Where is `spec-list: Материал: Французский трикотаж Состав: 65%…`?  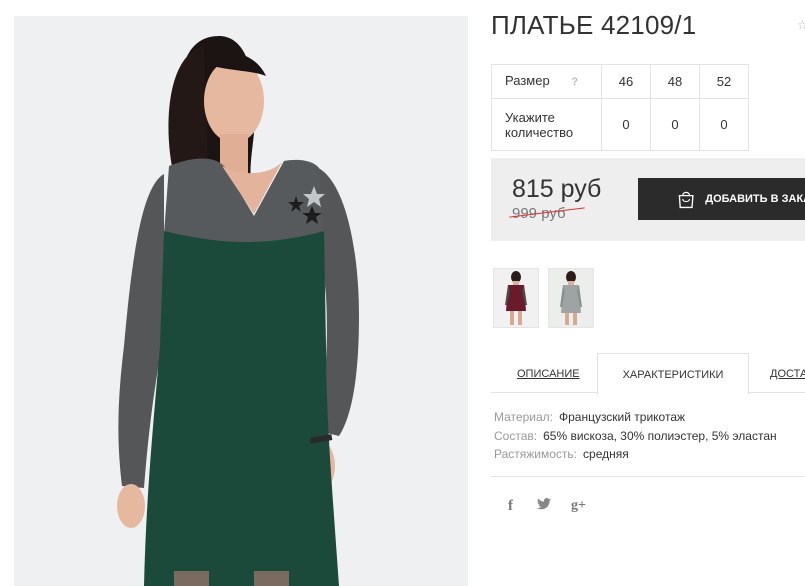 spec-list: Материал: Французский трикотаж Состав: 65%… is located at coordinates (635, 436).